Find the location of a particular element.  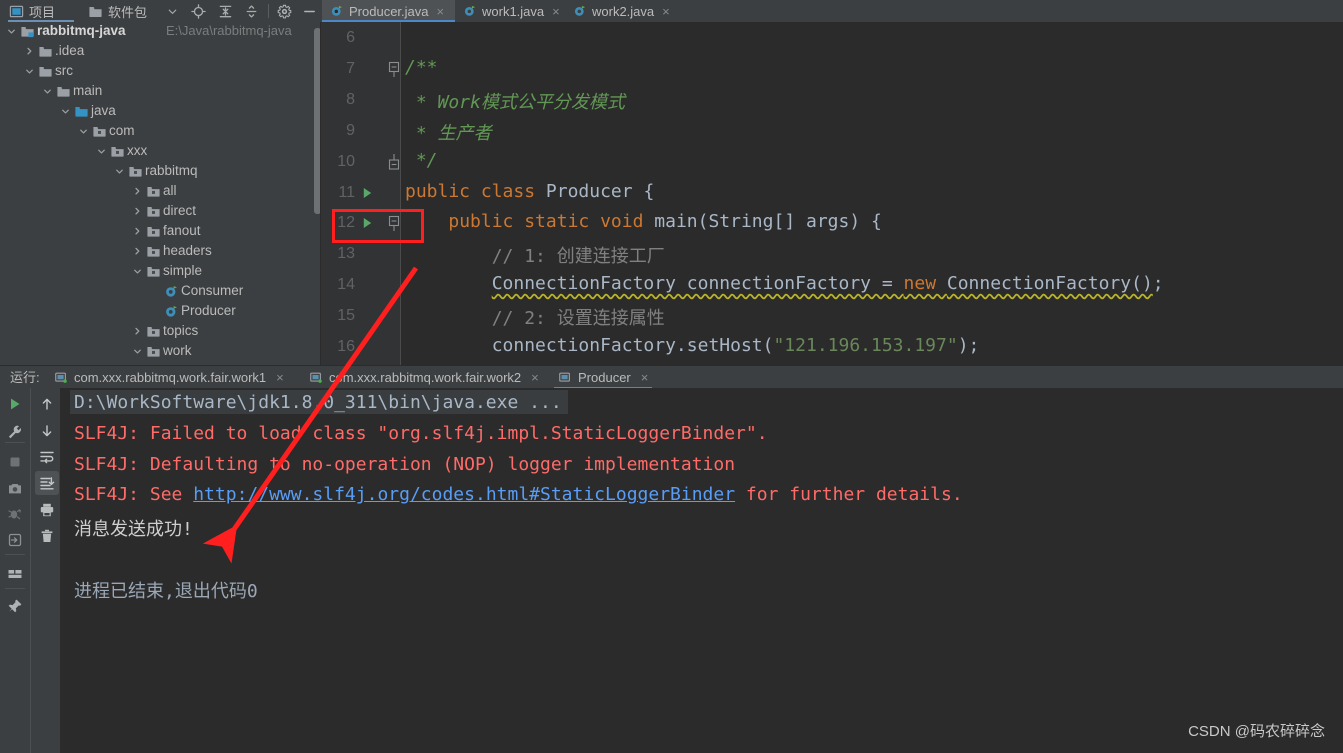

soft-wrap-icon is located at coordinates (47, 457).